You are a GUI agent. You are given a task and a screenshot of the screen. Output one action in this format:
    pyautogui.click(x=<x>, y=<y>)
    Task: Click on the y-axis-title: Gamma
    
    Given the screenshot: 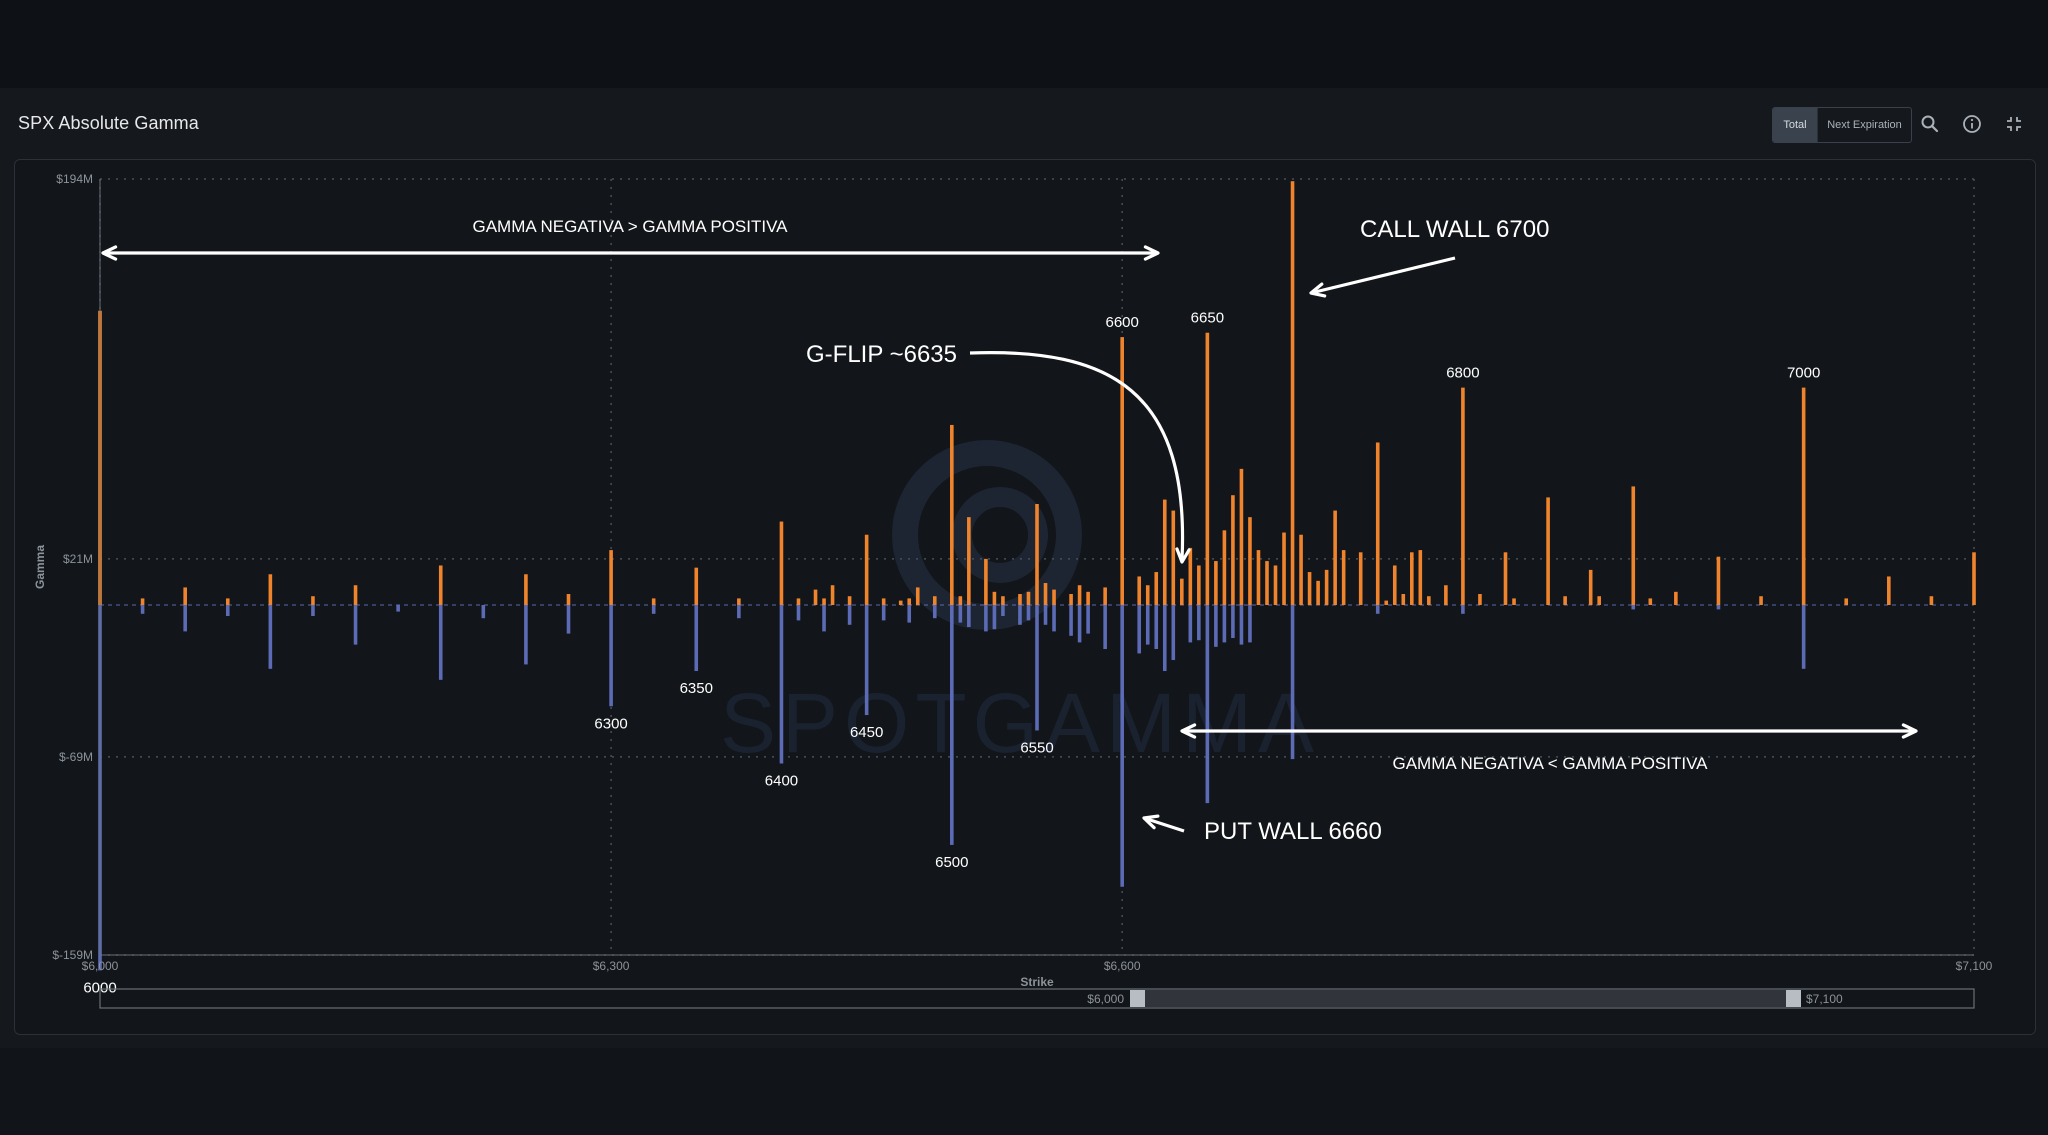 What is the action you would take?
    pyautogui.click(x=40, y=567)
    